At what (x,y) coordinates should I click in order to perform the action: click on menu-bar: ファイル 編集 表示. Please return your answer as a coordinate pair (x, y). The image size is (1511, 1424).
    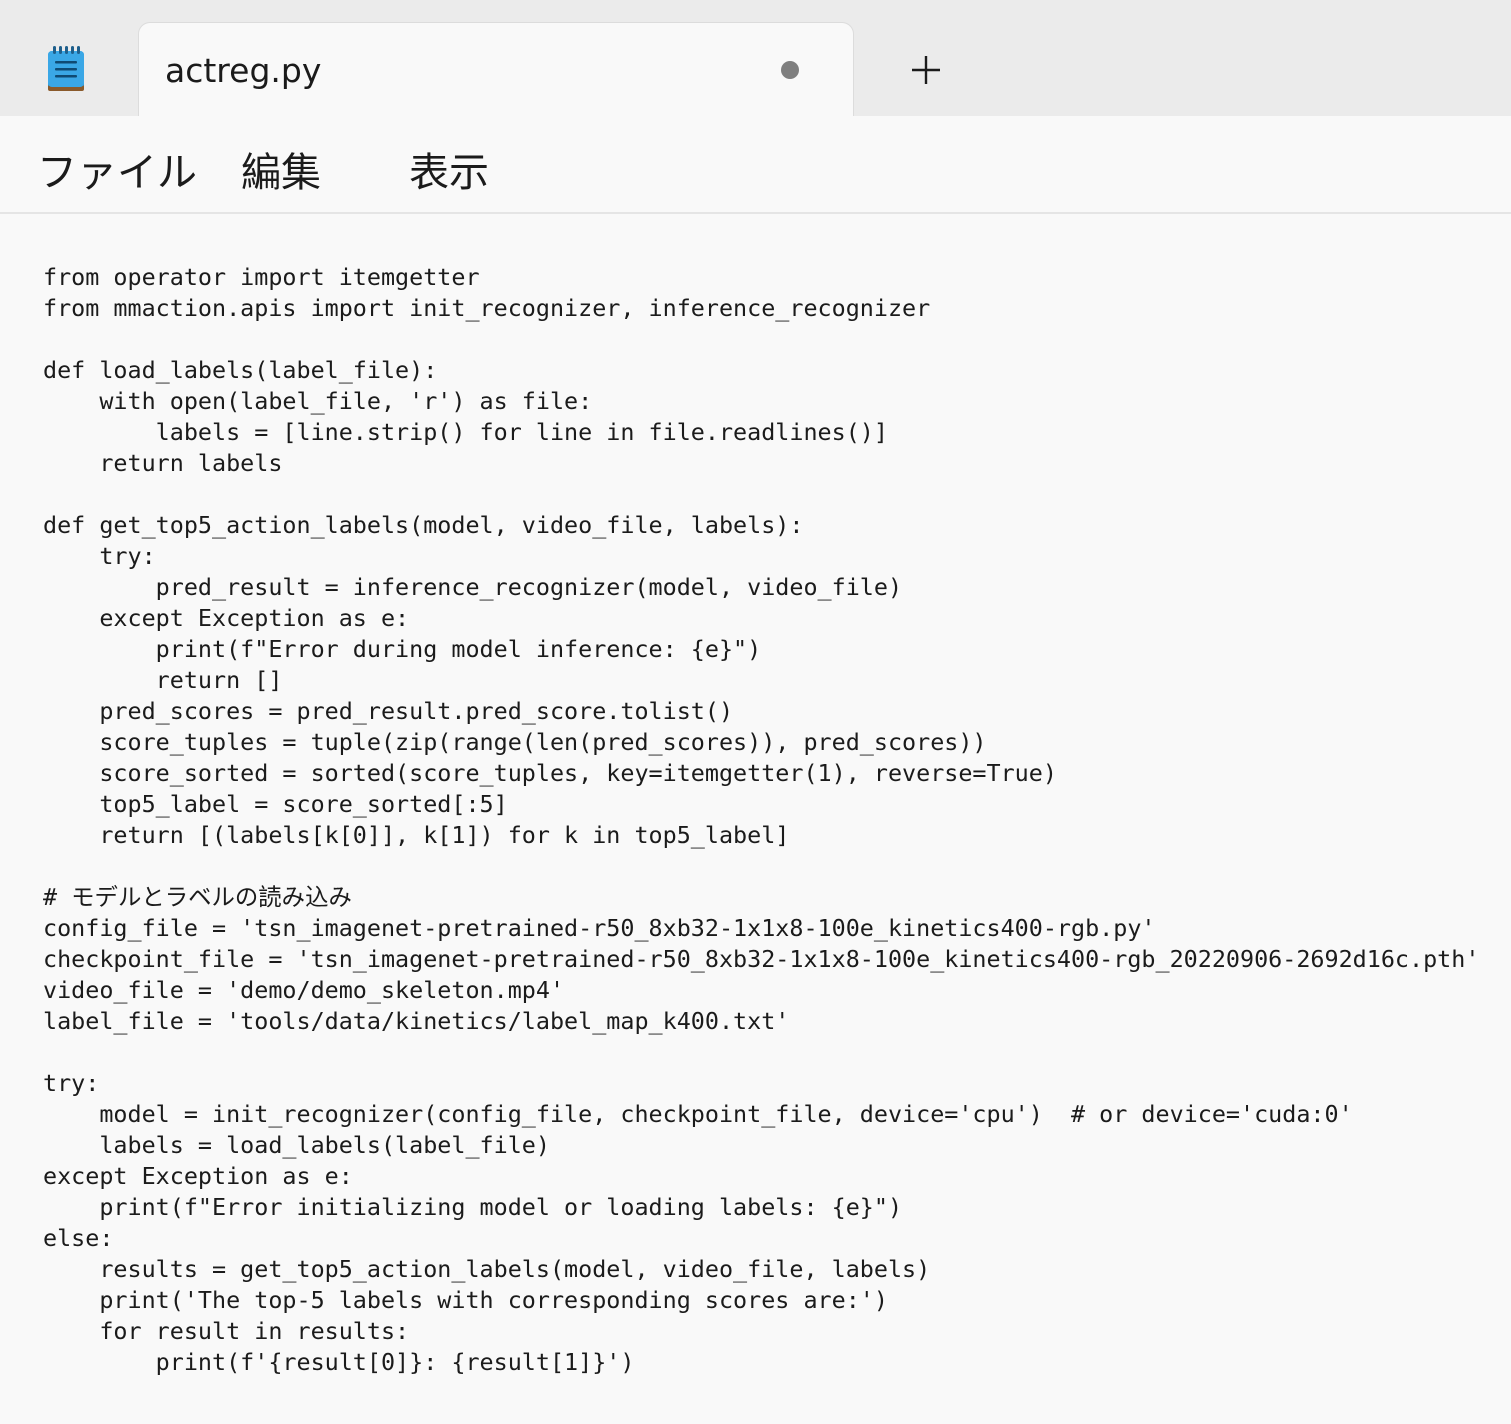
    Looking at the image, I should click on (755, 165).